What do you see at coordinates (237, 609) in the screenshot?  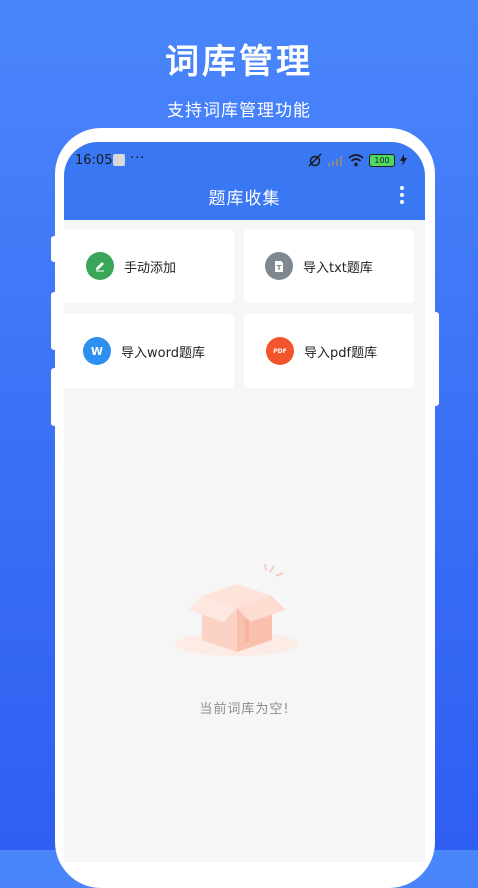 I see `empty-box-icon` at bounding box center [237, 609].